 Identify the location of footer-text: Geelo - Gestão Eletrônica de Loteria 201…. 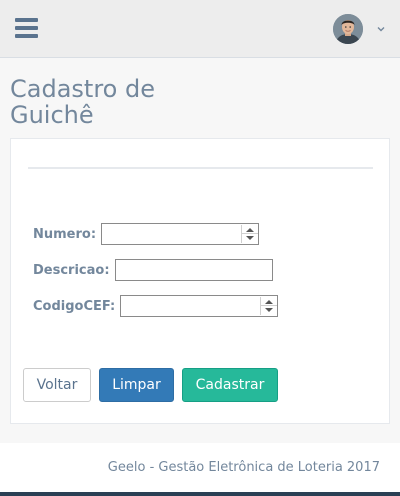
(243, 467).